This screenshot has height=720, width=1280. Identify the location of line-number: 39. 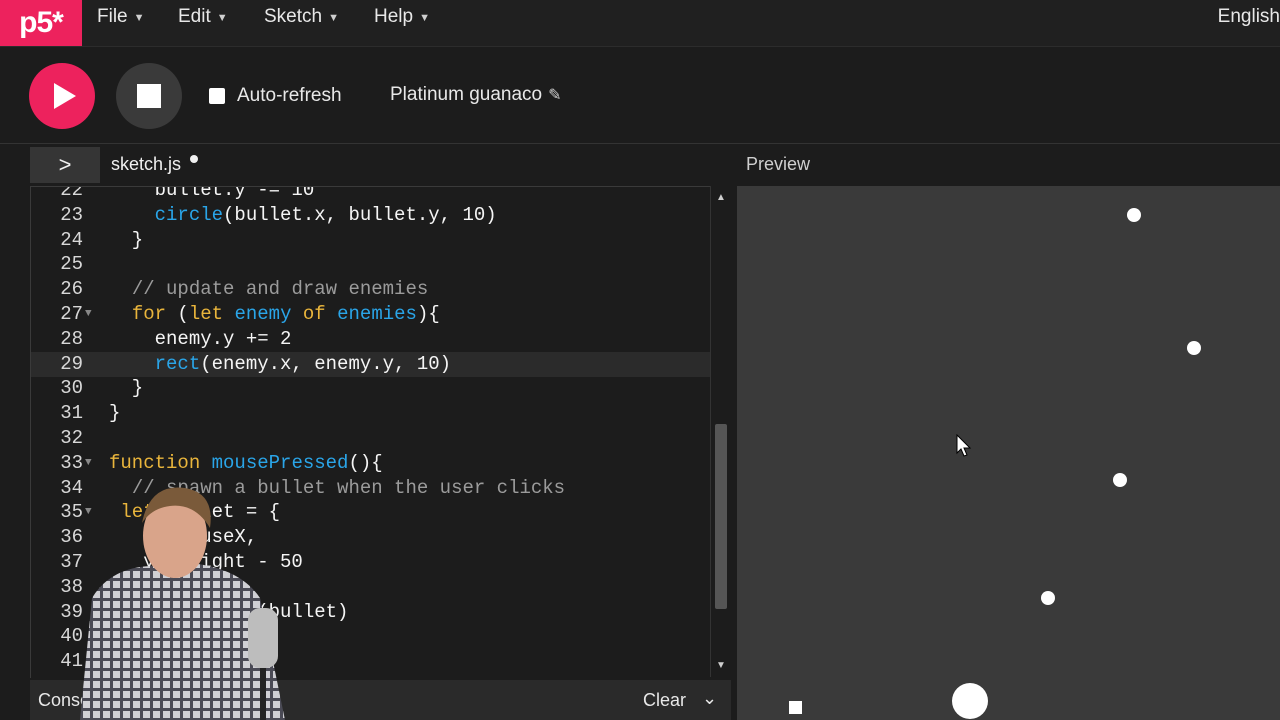
(71, 611).